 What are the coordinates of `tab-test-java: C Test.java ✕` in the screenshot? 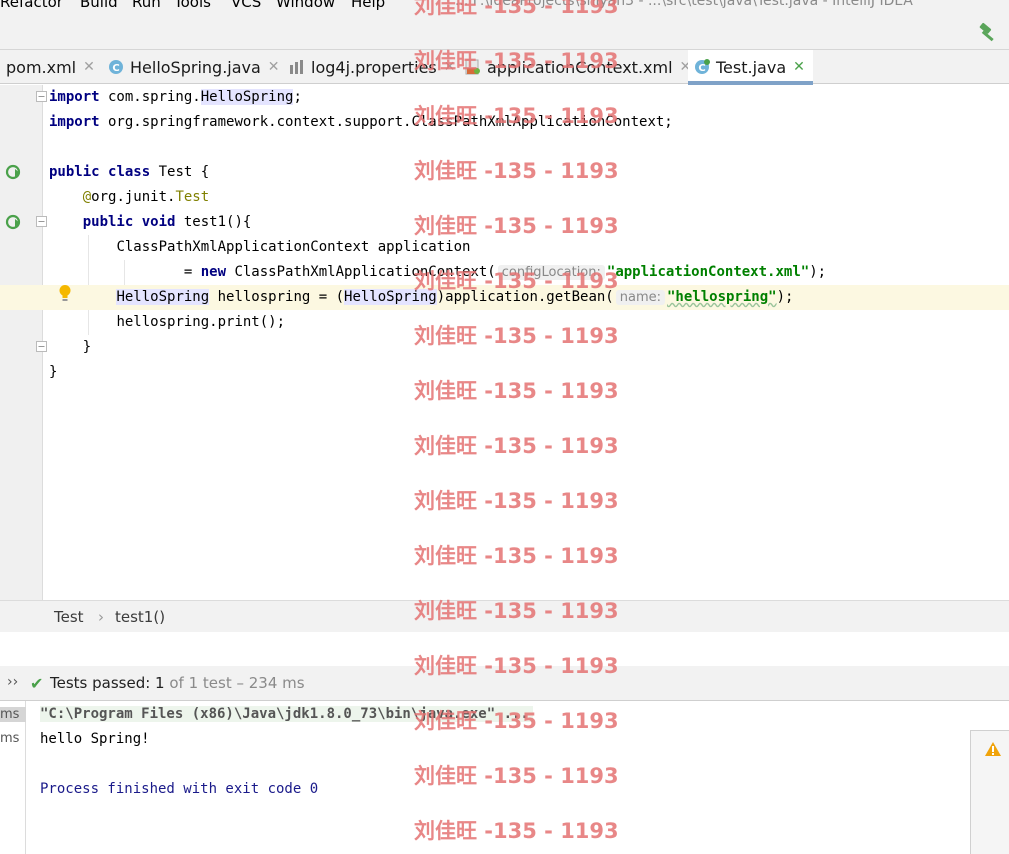 It's located at (750, 67).